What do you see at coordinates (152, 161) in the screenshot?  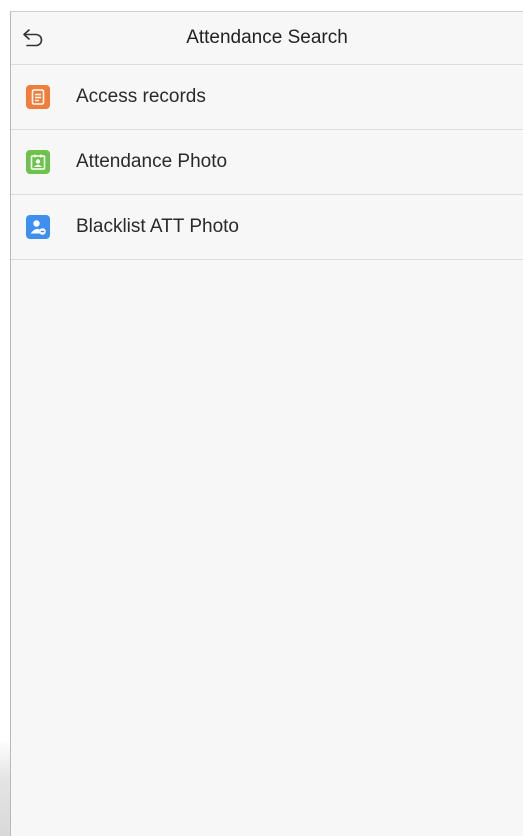 I see `menu-item-label: Attendance Photo` at bounding box center [152, 161].